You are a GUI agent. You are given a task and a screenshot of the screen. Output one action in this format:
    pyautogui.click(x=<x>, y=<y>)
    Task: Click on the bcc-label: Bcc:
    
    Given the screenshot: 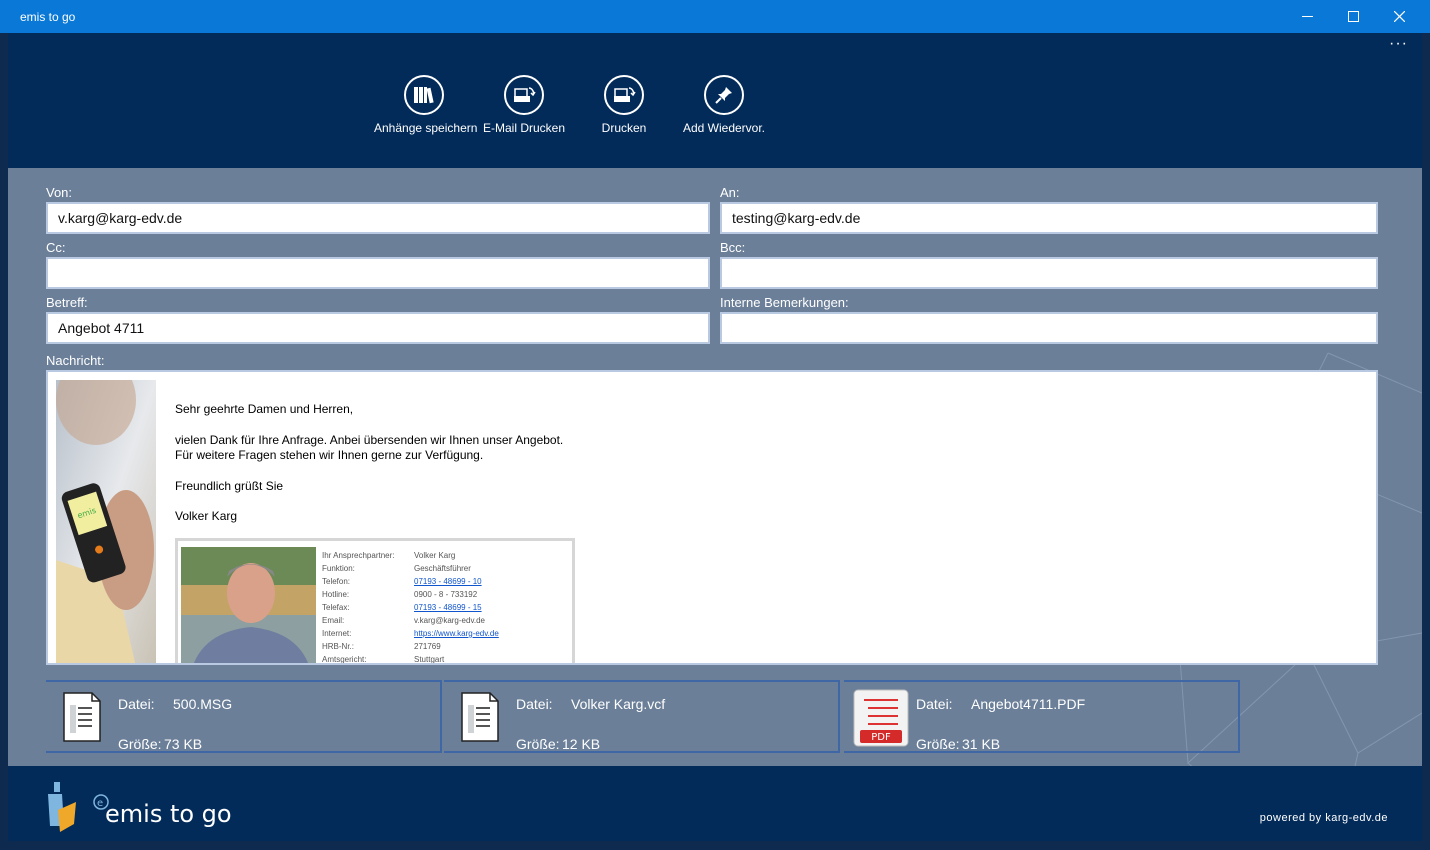 What is the action you would take?
    pyautogui.click(x=733, y=247)
    